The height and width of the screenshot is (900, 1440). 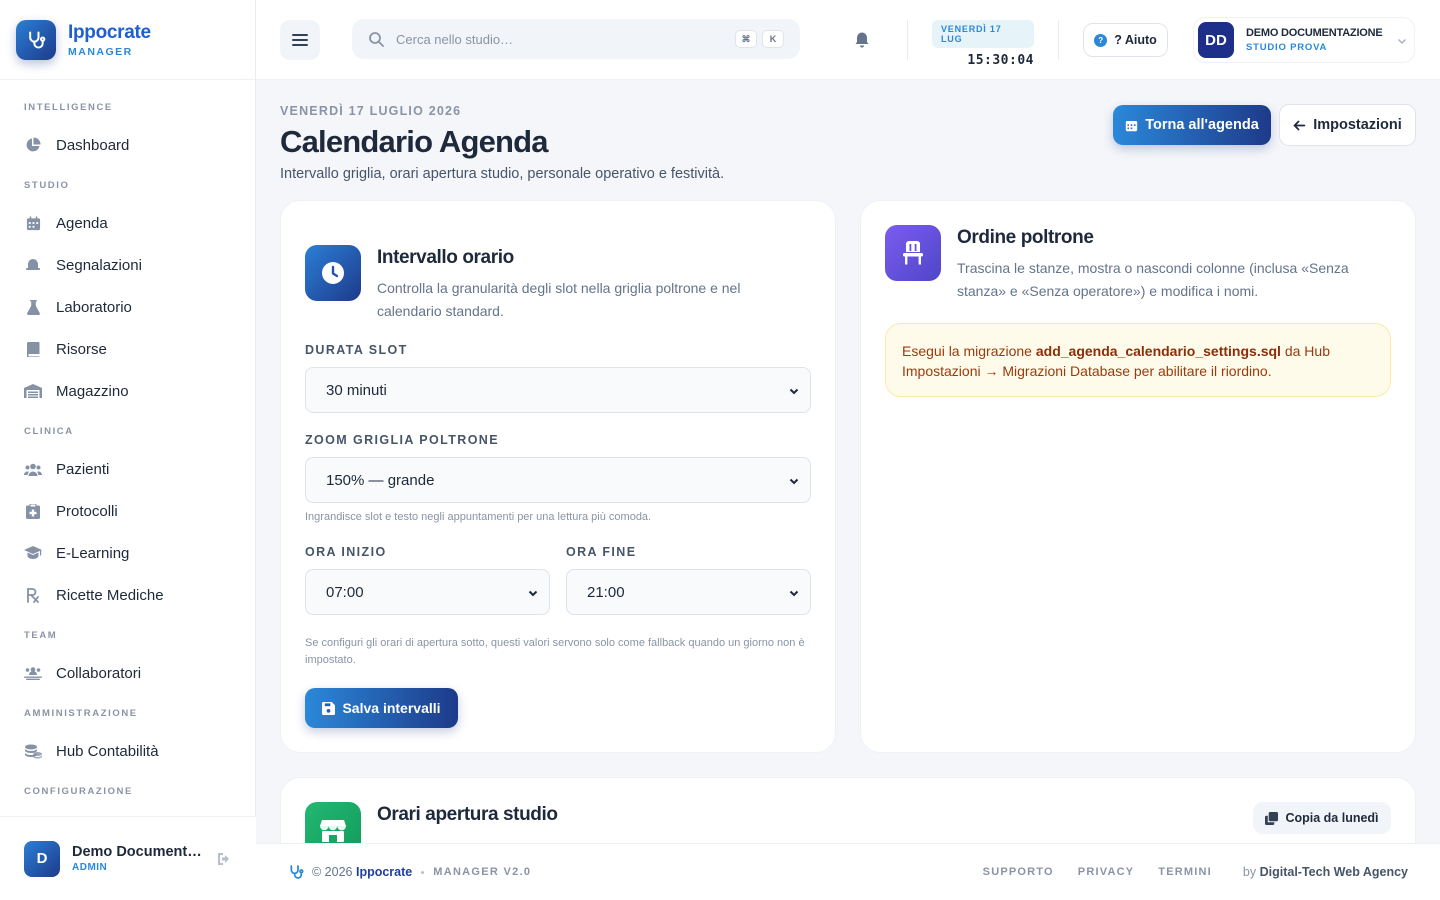 I want to click on sidebar-user: D Demo Documentazione ADMIN, so click(x=128, y=858).